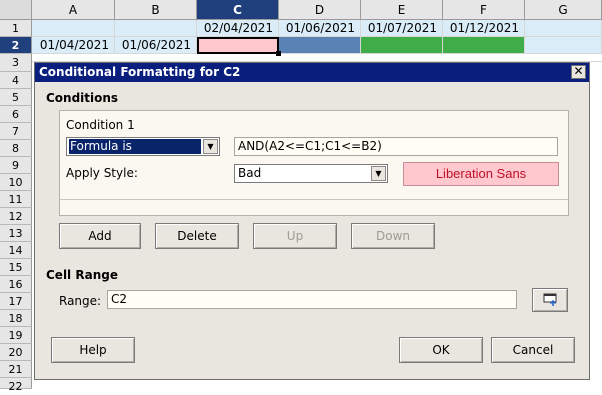 The height and width of the screenshot is (395, 602). Describe the element at coordinates (16, 233) in the screenshot. I see `row-header-13: 13` at that location.